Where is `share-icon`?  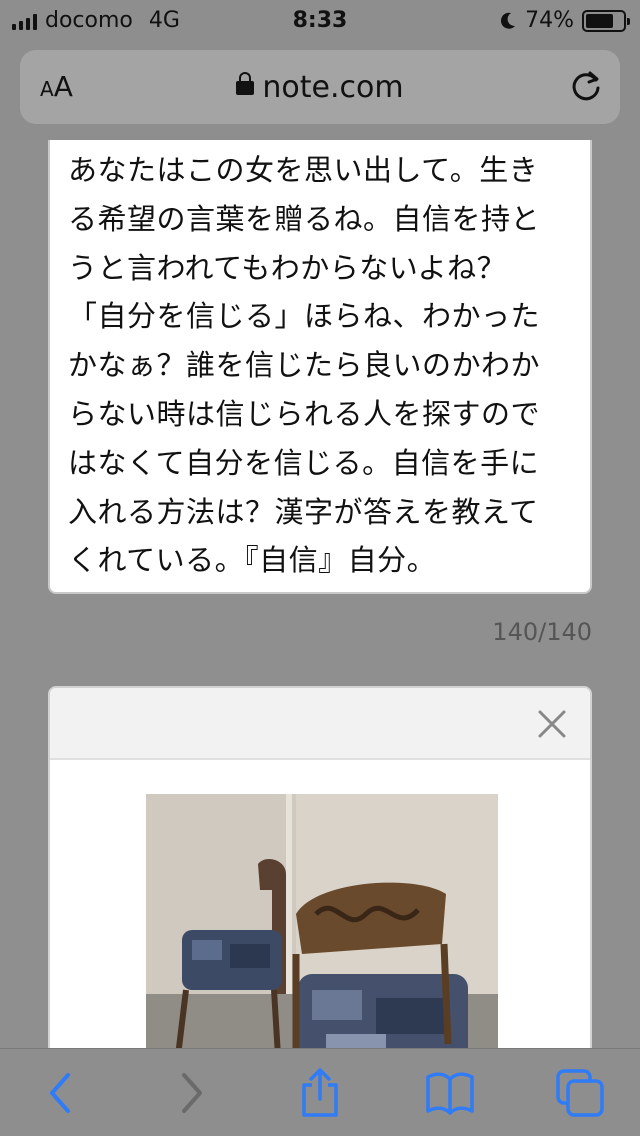 share-icon is located at coordinates (320, 1093).